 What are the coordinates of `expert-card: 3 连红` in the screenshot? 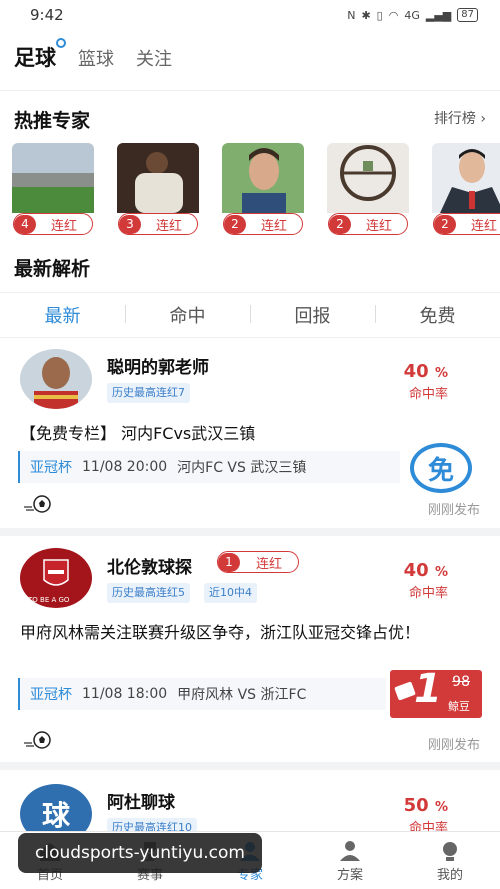 It's located at (158, 190).